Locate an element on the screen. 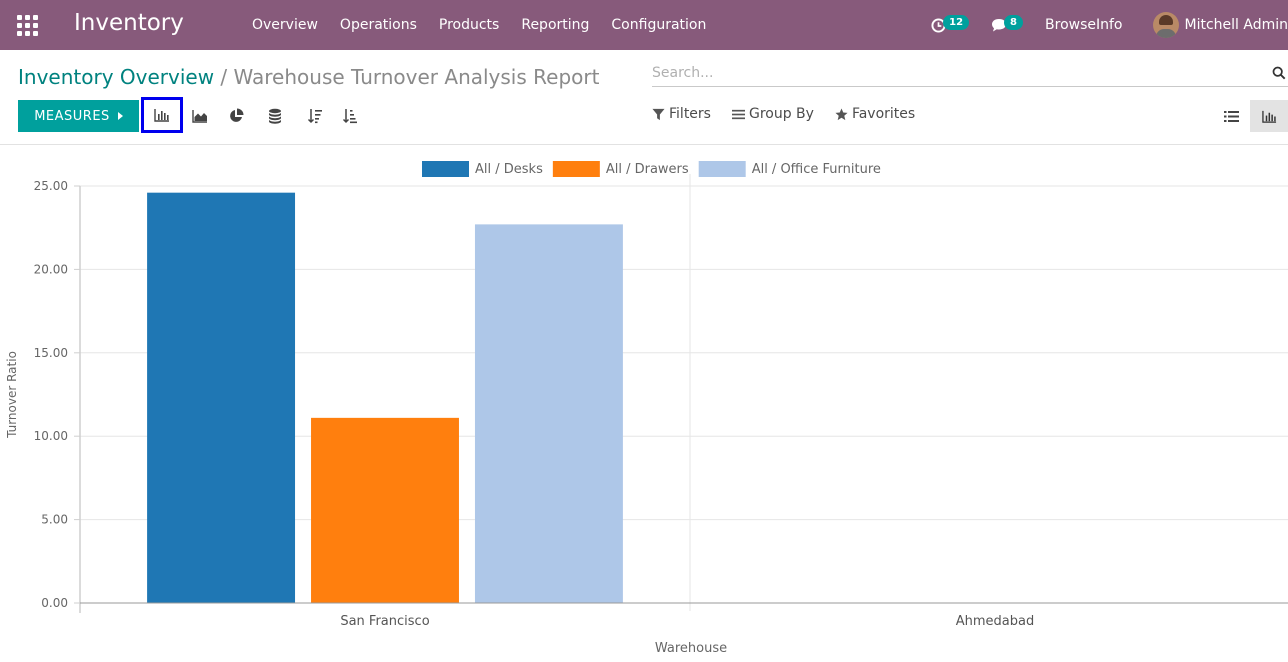  user-menu: Mitchell Admin is located at coordinates (1236, 25).